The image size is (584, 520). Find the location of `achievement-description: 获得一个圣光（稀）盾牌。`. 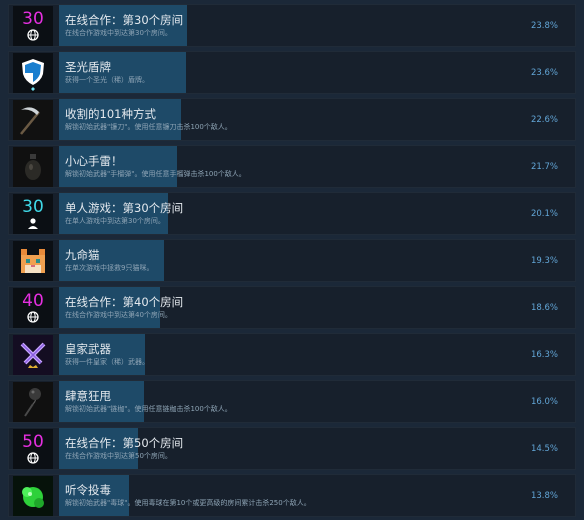

achievement-description: 获得一个圣光（稀）盾牌。 is located at coordinates (107, 80).